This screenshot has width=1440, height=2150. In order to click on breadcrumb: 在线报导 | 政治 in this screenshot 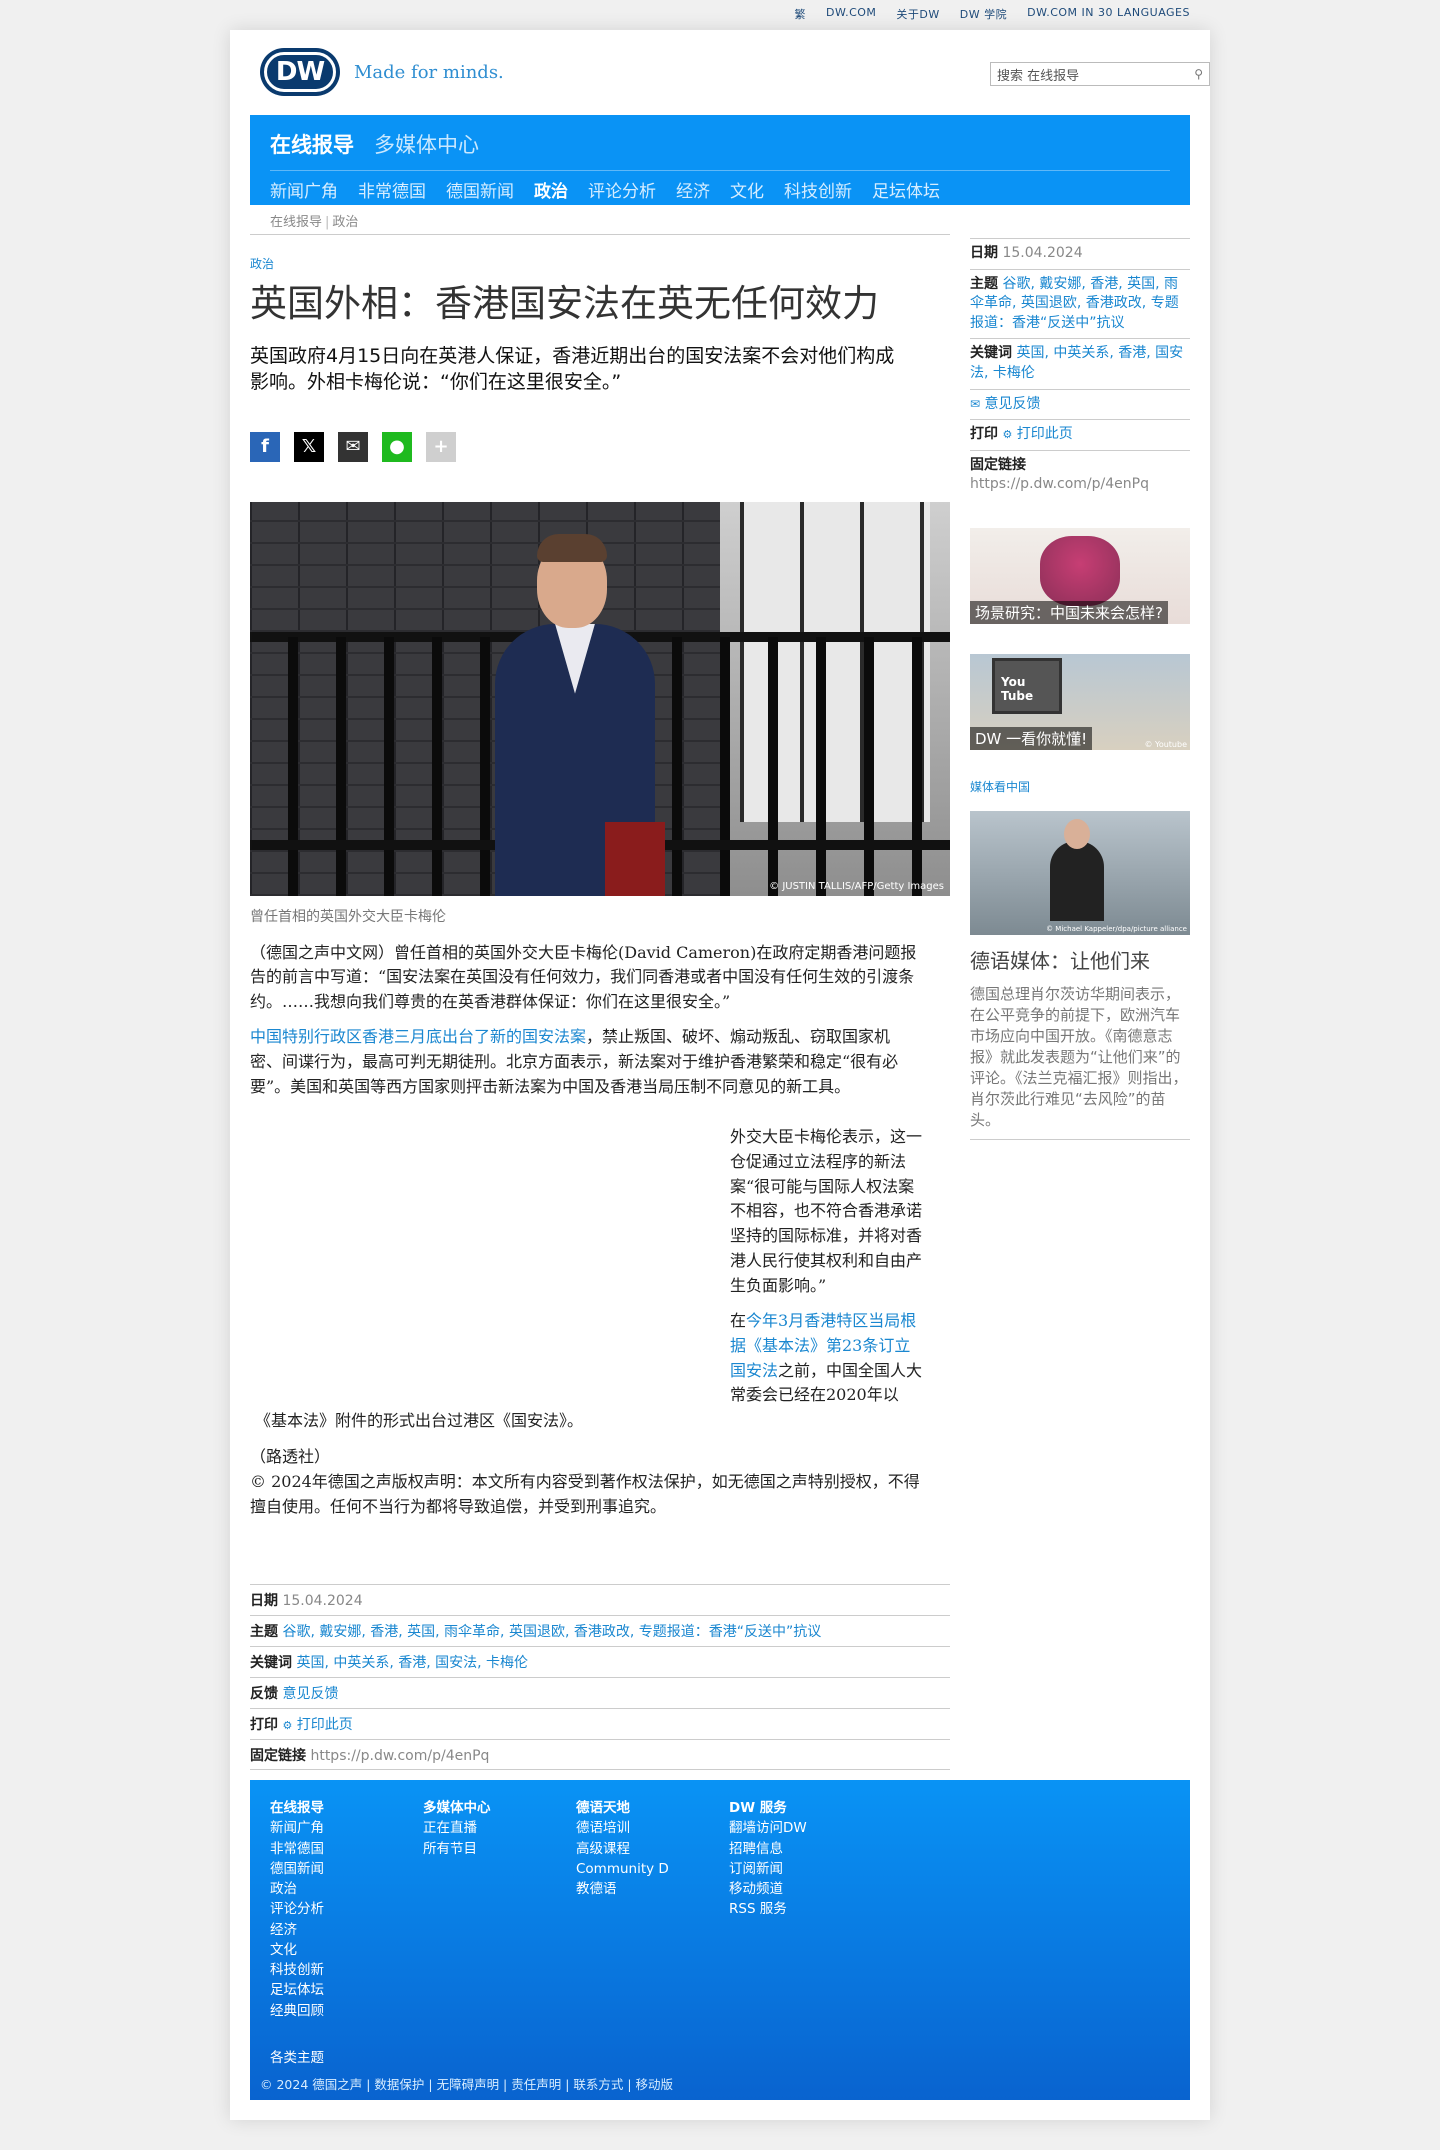, I will do `click(314, 222)`.